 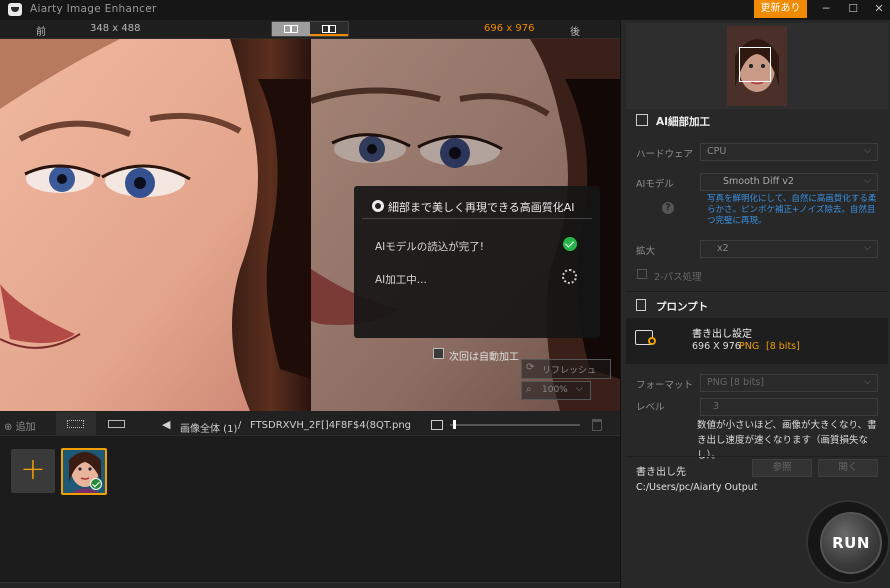 I want to click on scale-label: 拡大, so click(x=646, y=251).